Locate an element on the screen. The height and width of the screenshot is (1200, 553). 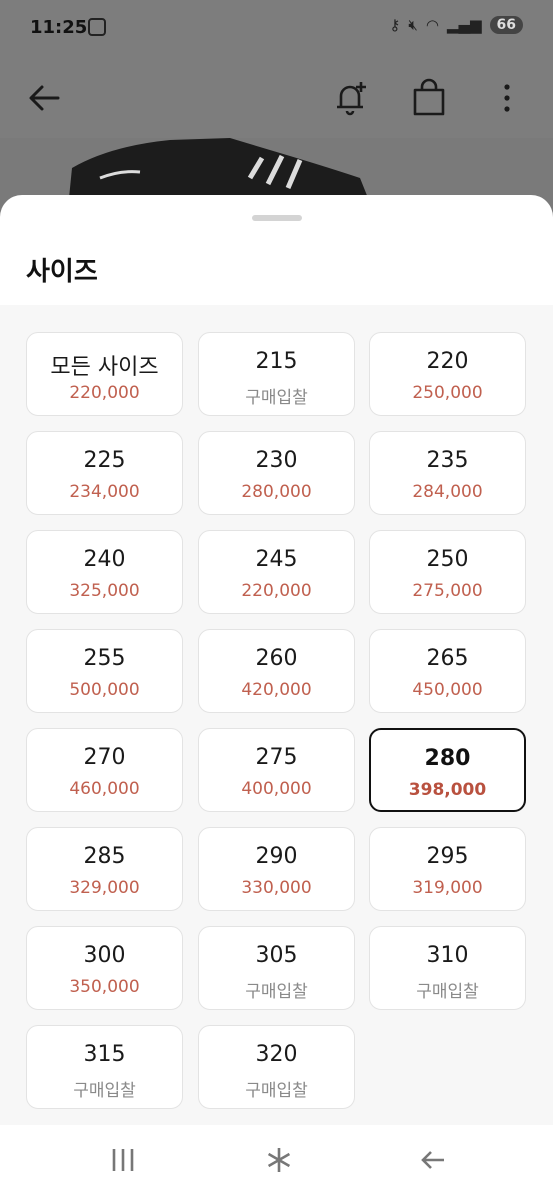
size-option-card: 255 500,000 is located at coordinates (104, 671).